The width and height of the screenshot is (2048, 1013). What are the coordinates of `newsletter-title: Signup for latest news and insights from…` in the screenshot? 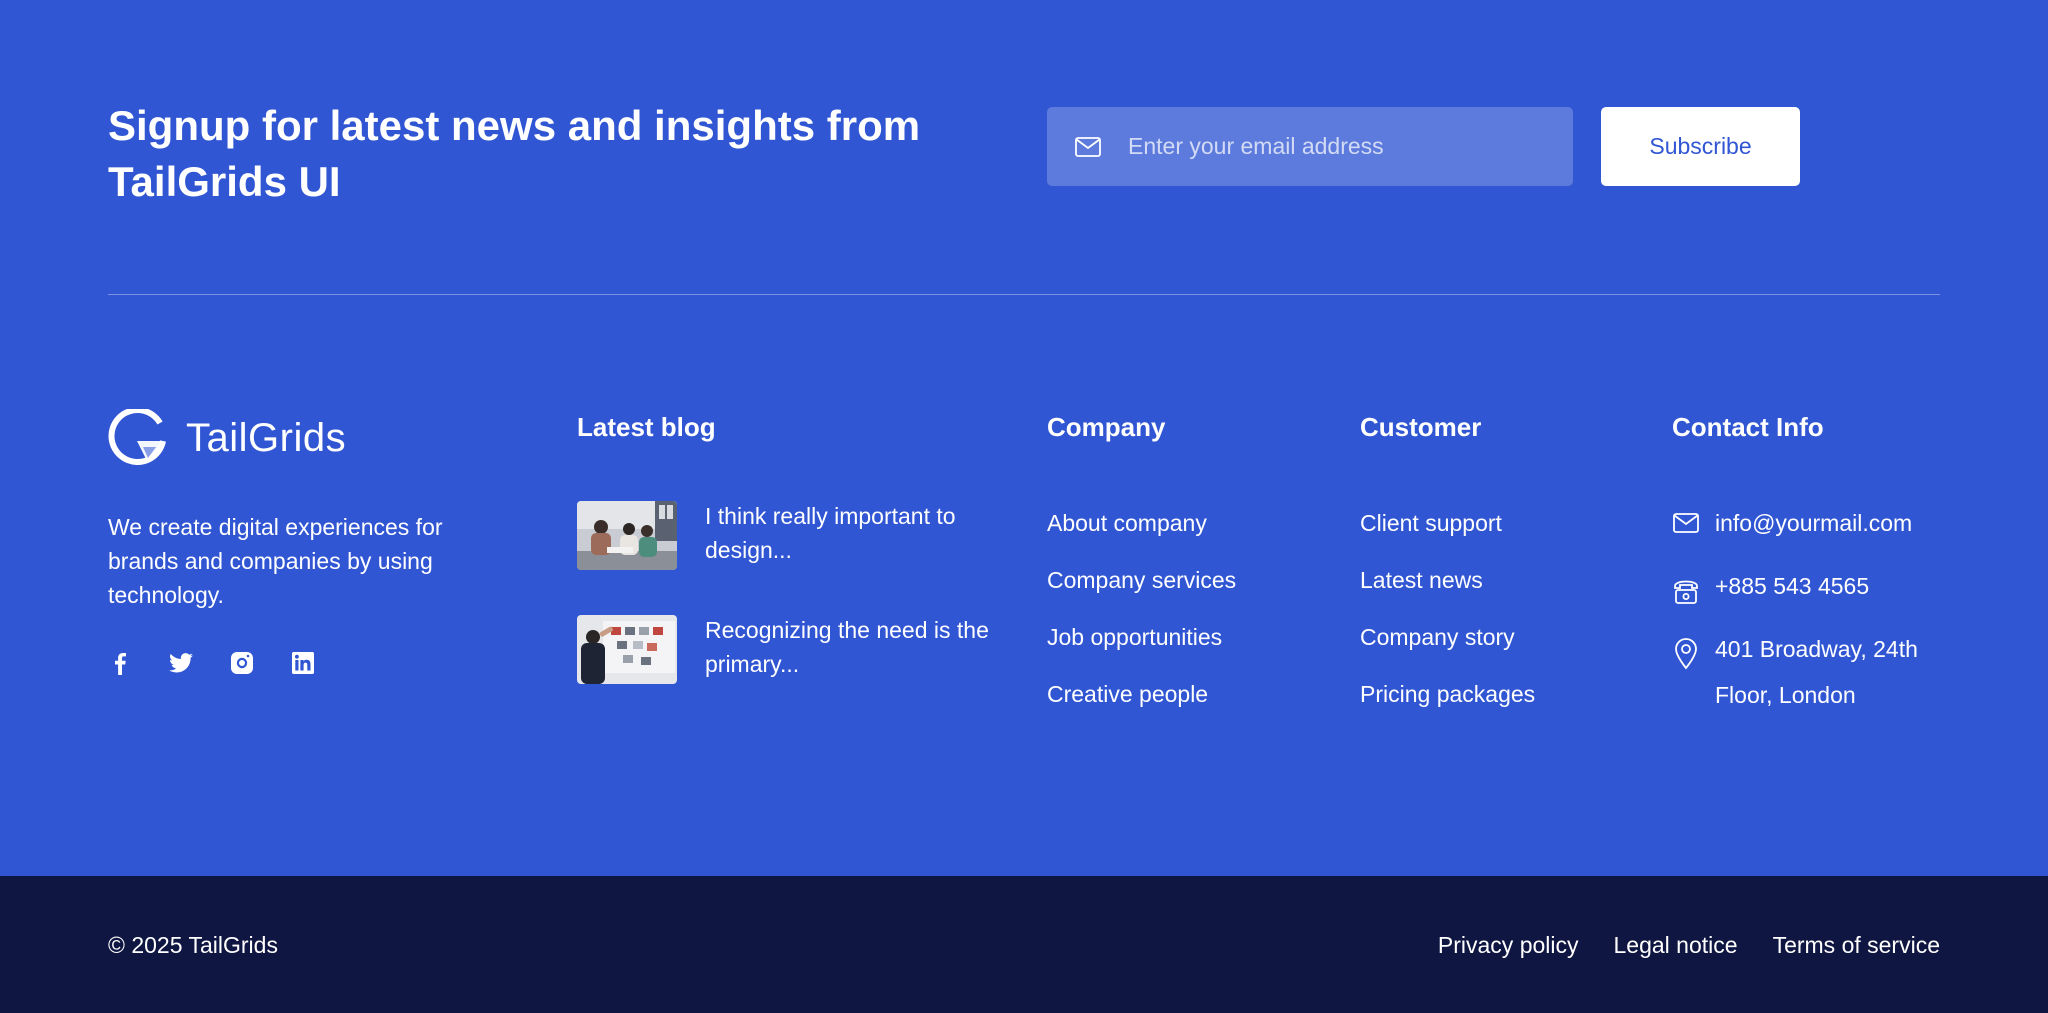 It's located at (514, 153).